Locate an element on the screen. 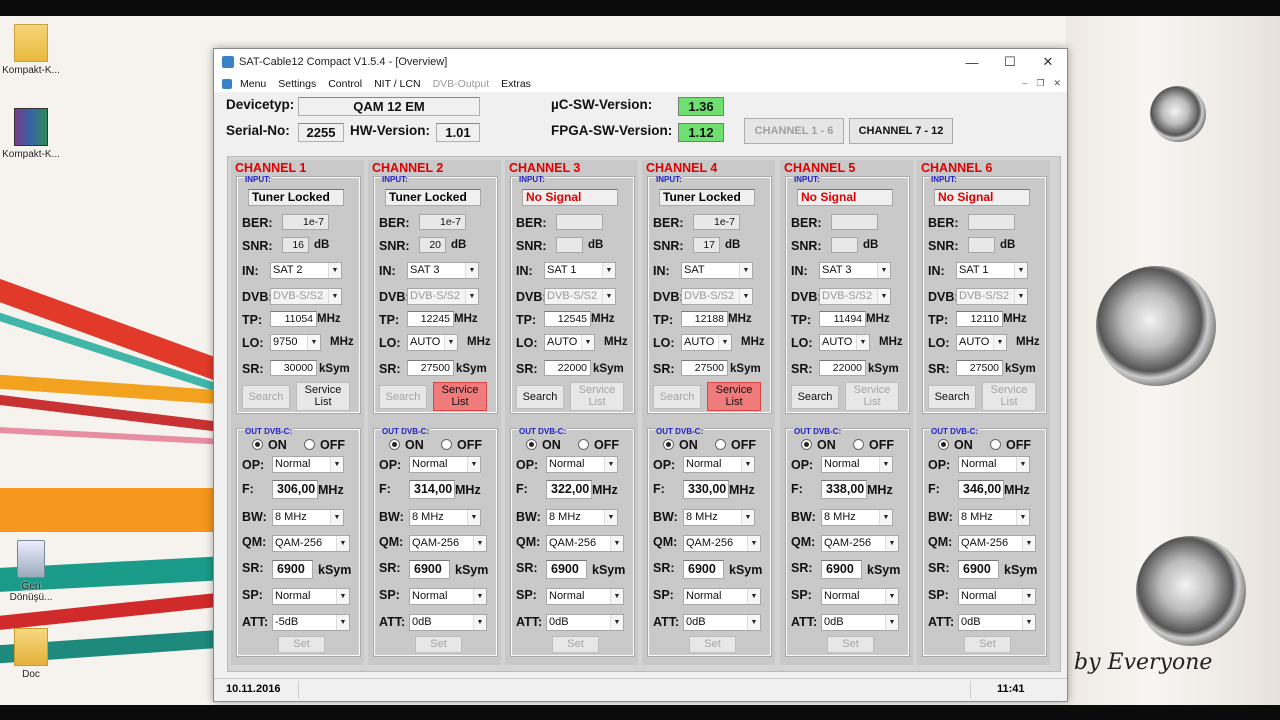 This screenshot has height=720, width=1280. tp-input: 11494 is located at coordinates (842, 319).